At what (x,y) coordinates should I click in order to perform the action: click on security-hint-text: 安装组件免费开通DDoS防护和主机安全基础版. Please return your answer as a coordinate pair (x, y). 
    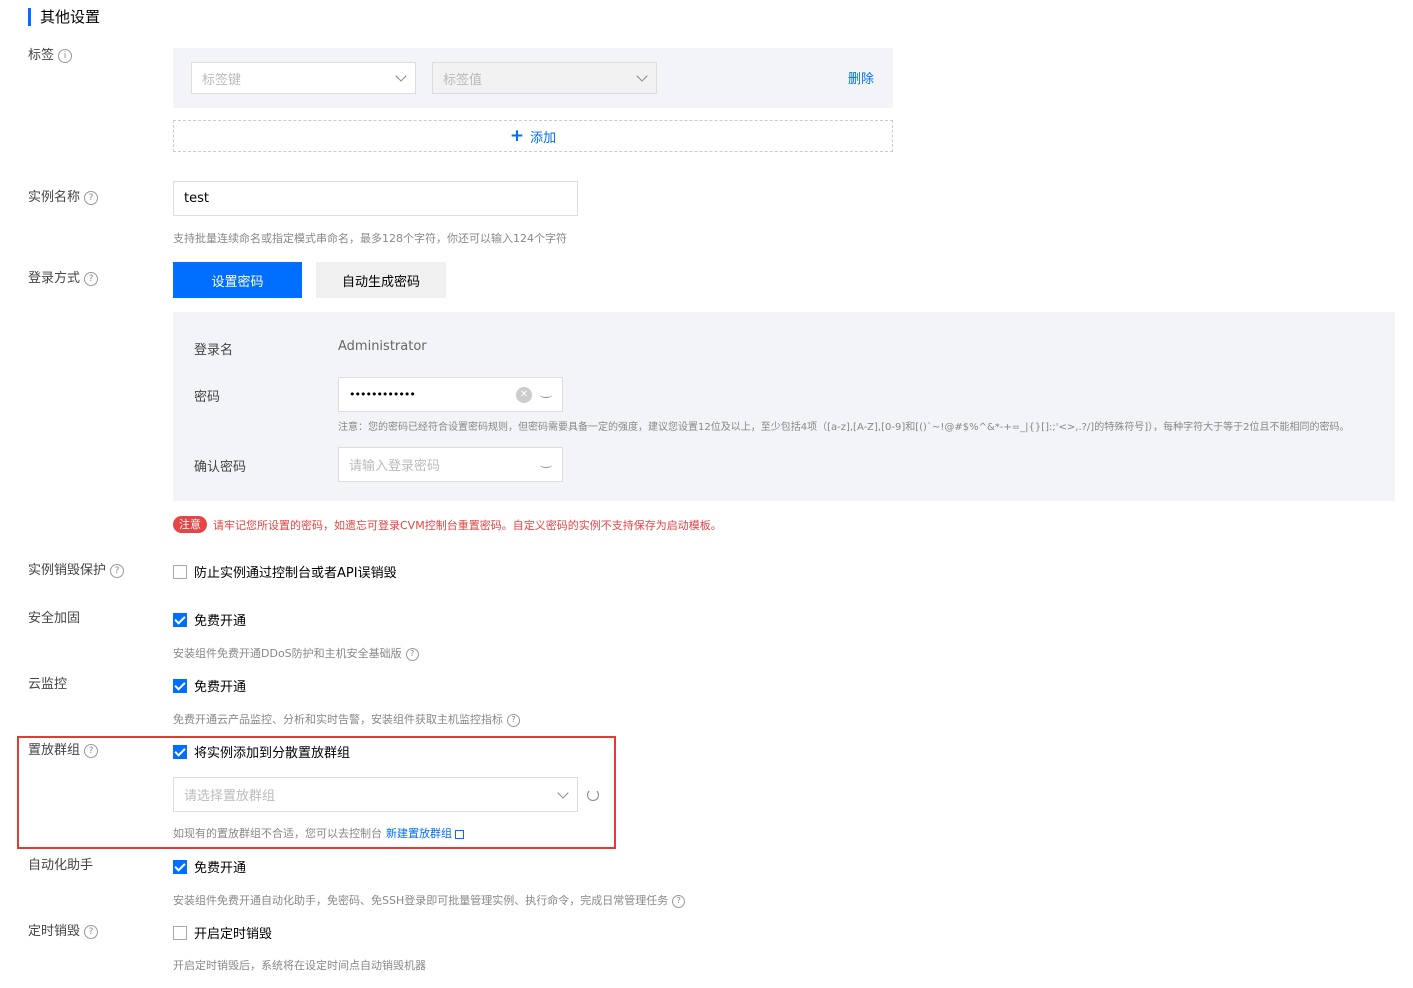
    Looking at the image, I should click on (287, 653).